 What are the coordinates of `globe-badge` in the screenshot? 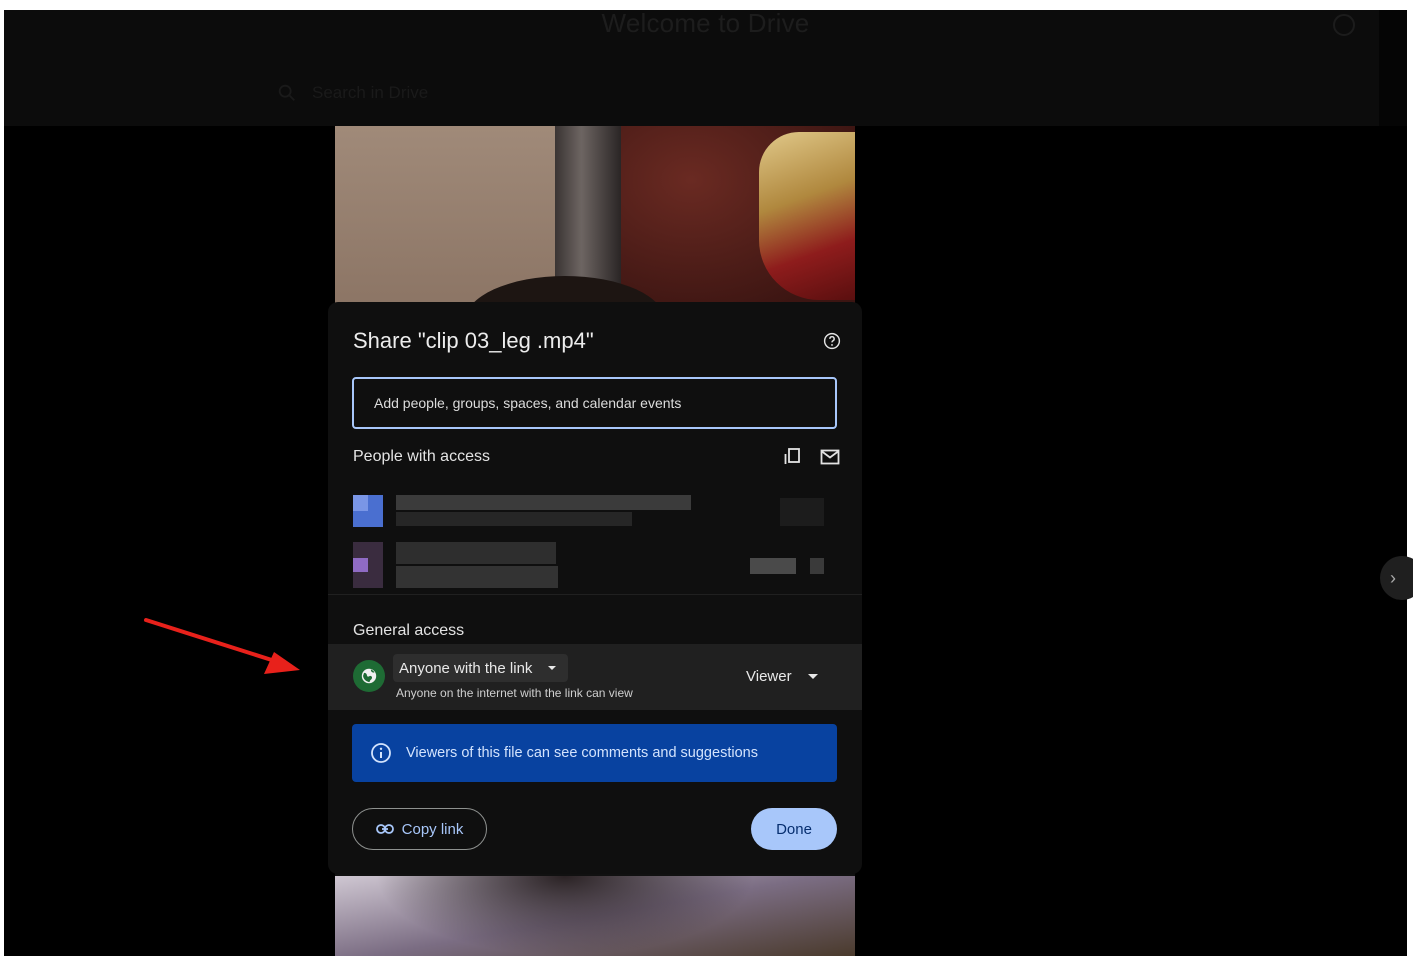 It's located at (369, 676).